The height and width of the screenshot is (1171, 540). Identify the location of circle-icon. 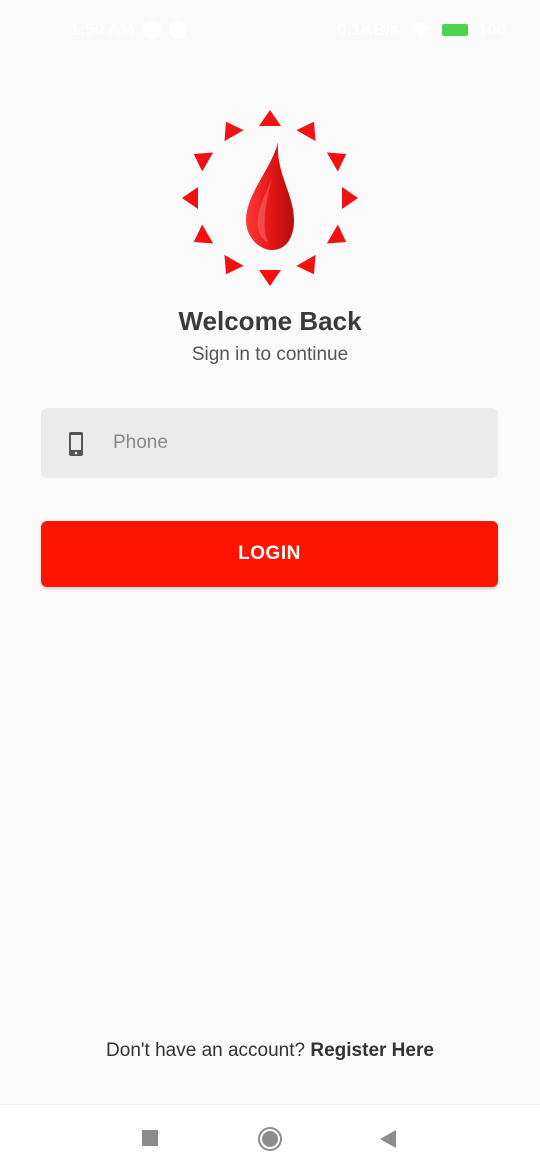
(270, 1139).